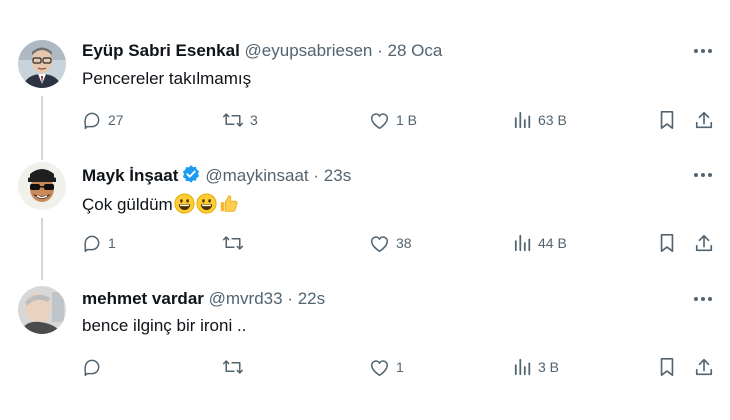 The width and height of the screenshot is (730, 420). I want to click on tweet-text-content: Çok güldüm, so click(127, 204).